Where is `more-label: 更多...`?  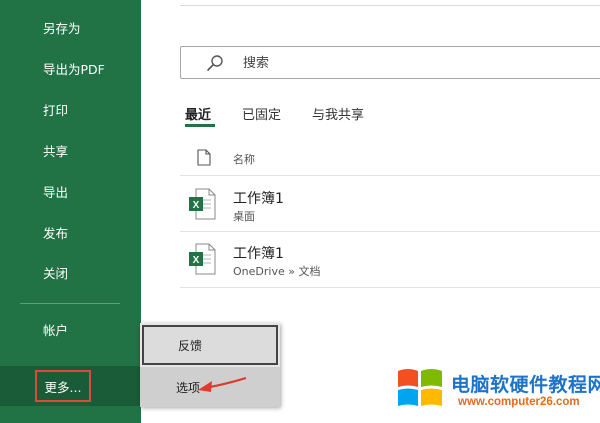
more-label: 更多... is located at coordinates (63, 386).